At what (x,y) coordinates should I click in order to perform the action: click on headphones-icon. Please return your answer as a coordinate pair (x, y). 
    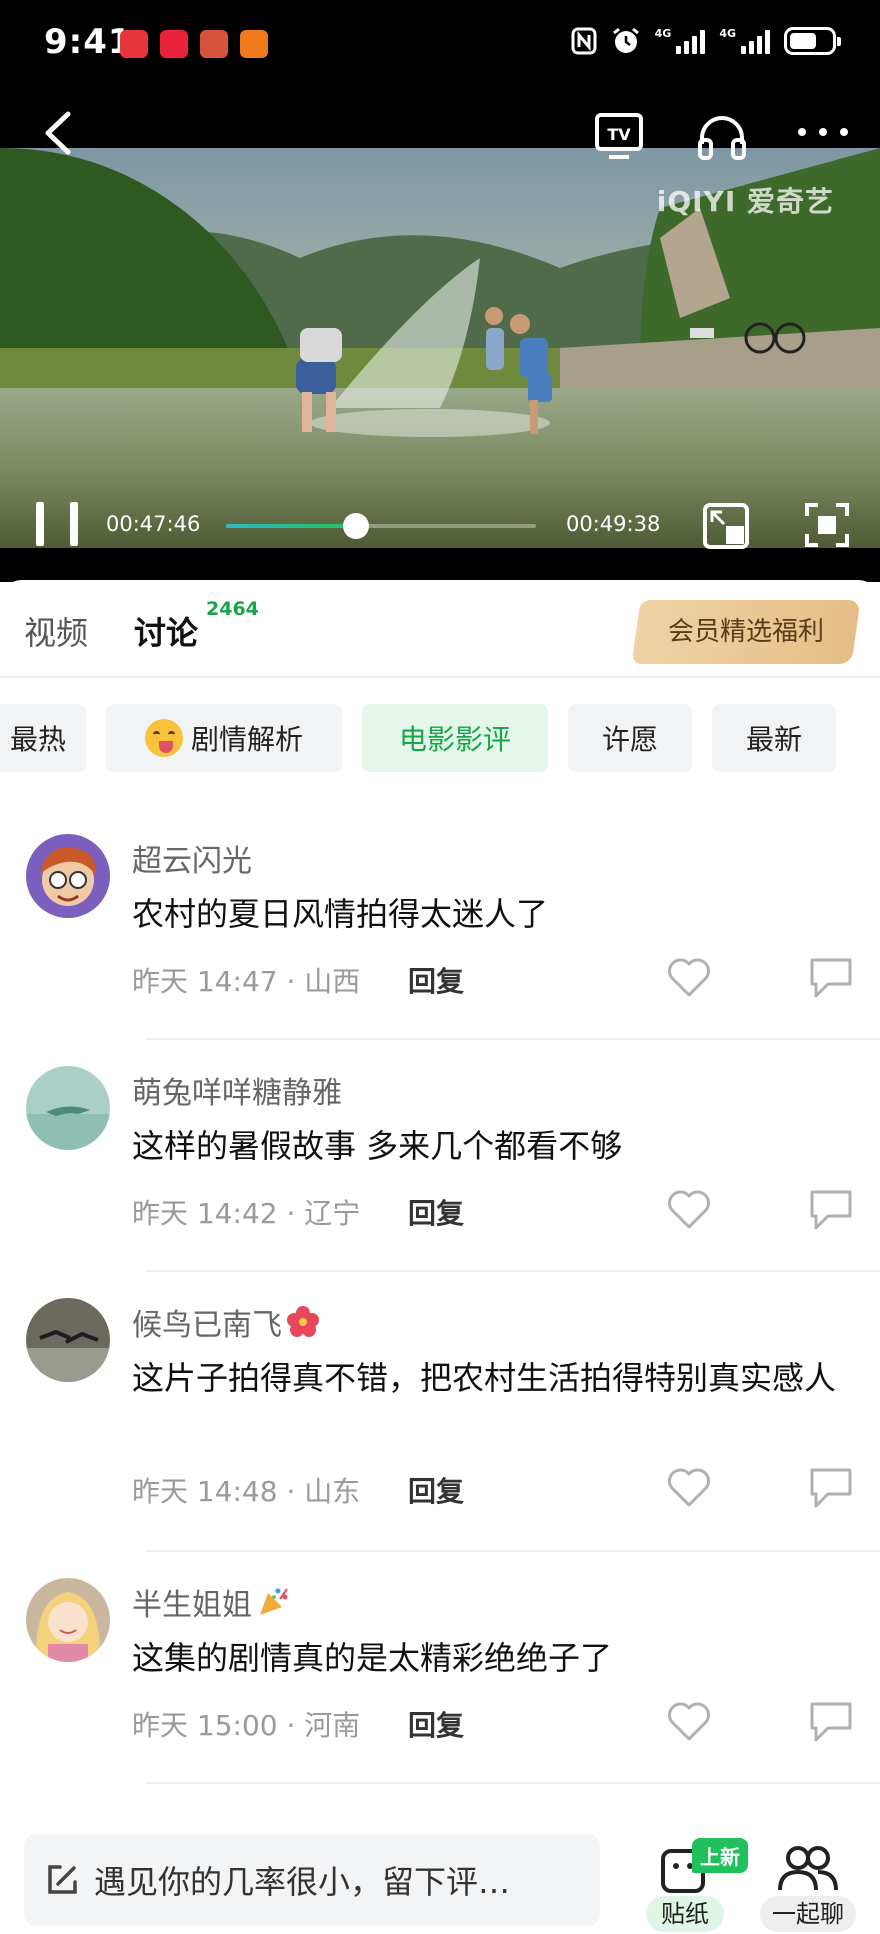
    Looking at the image, I should click on (722, 136).